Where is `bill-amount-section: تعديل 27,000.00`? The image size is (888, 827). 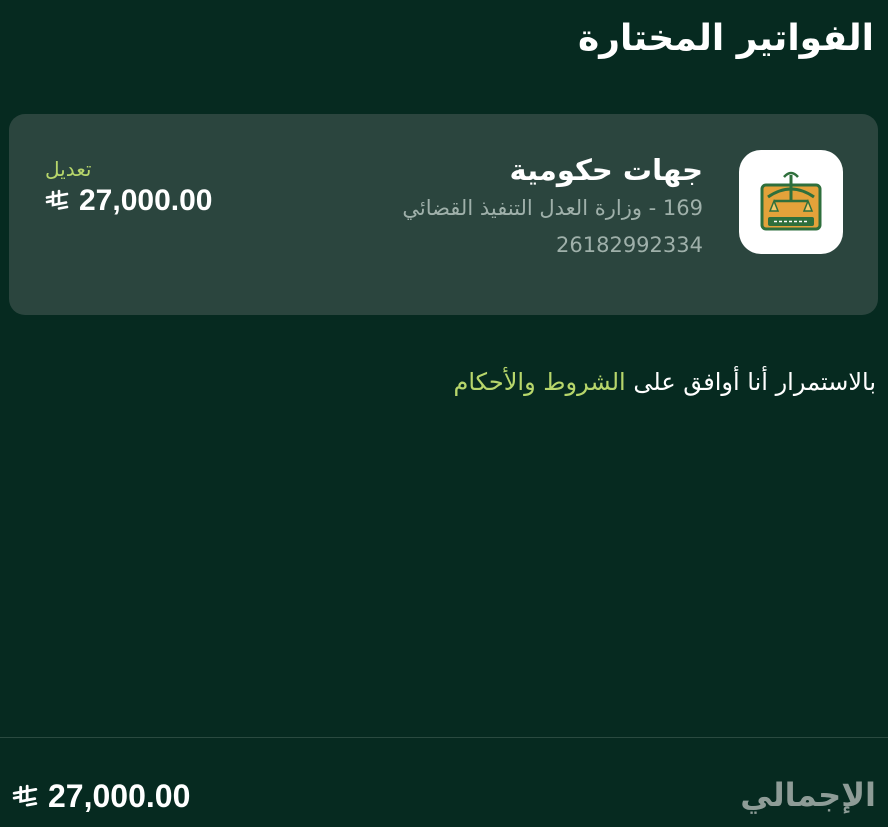
bill-amount-section: تعديل 27,000.00 is located at coordinates (128, 186).